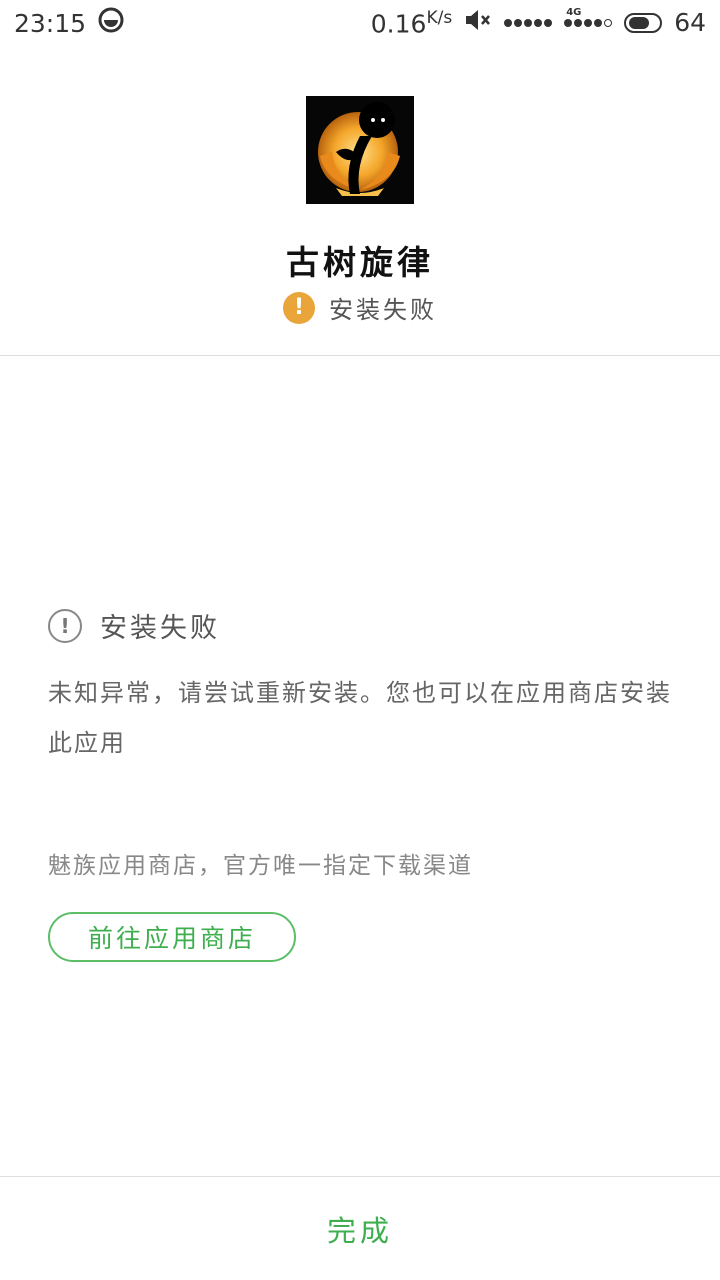  Describe the element at coordinates (50, 23) in the screenshot. I see `clock: 23:15` at that location.